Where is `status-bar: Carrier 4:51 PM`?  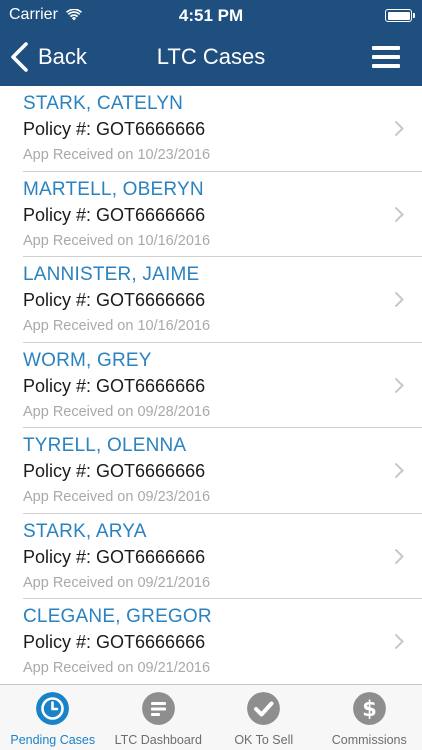 status-bar: Carrier 4:51 PM is located at coordinates (211, 15).